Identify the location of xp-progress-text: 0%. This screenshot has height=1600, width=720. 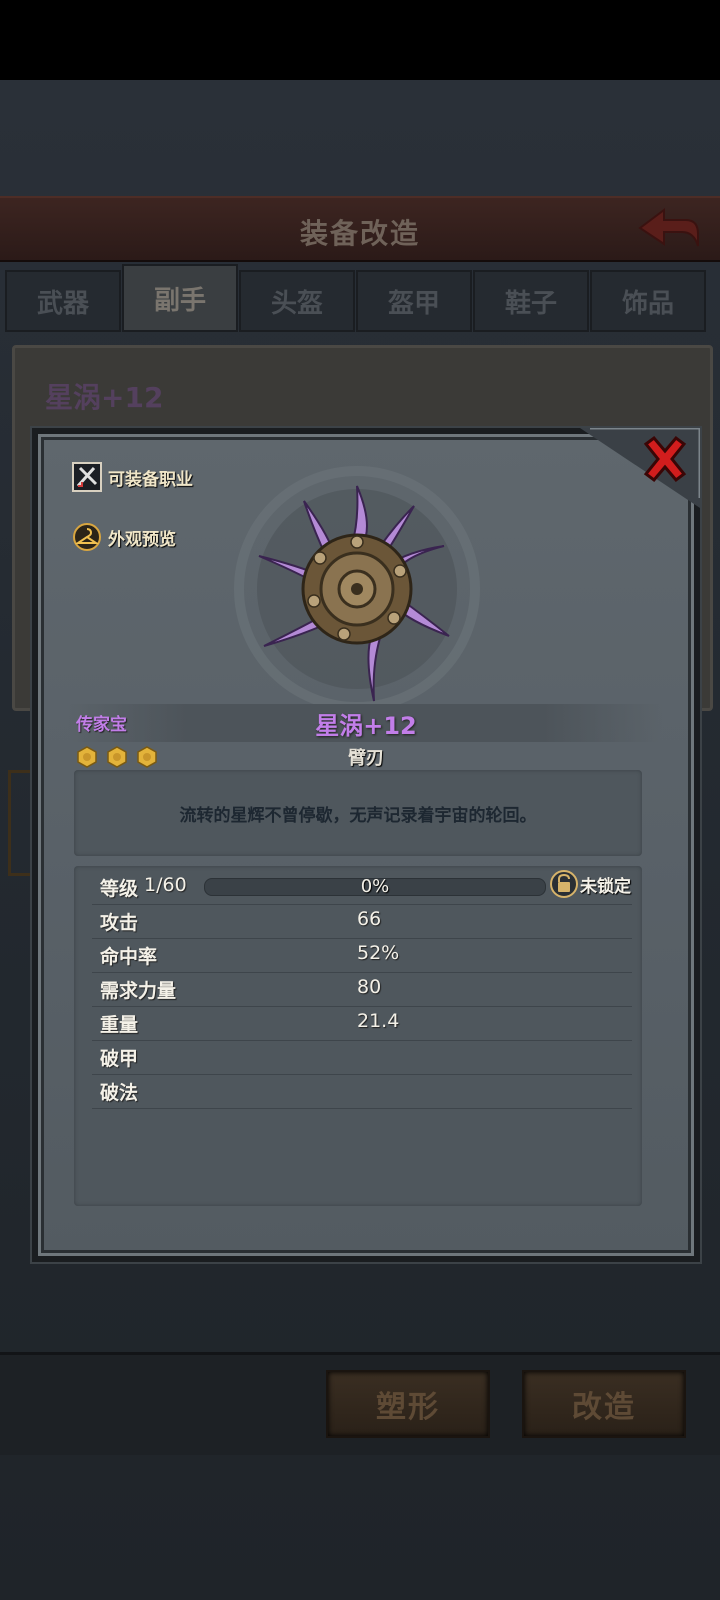
(375, 887).